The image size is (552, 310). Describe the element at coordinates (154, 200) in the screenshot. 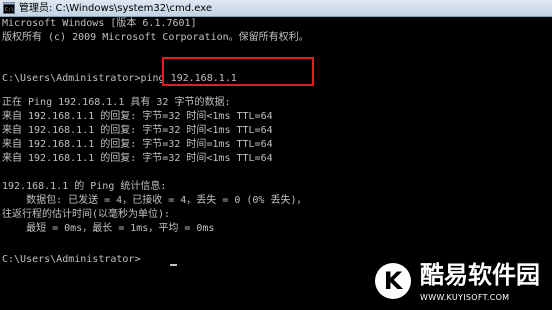

I see `console-line: 数据包: 已发送 = 4，已接收 = 4，丢失 = 0 (0% 丢失)，` at that location.